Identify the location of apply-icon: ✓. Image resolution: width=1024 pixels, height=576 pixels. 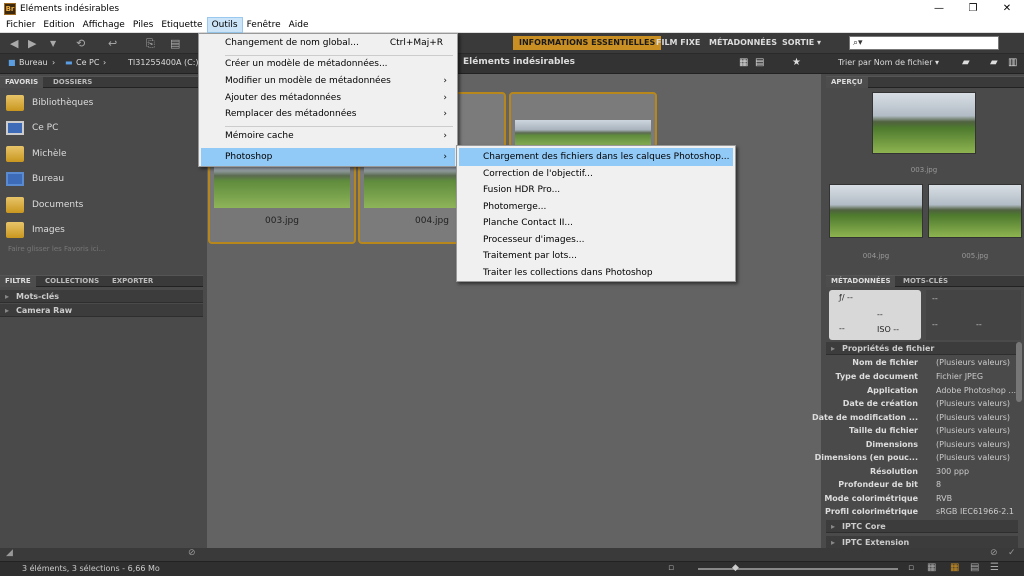
(1012, 553).